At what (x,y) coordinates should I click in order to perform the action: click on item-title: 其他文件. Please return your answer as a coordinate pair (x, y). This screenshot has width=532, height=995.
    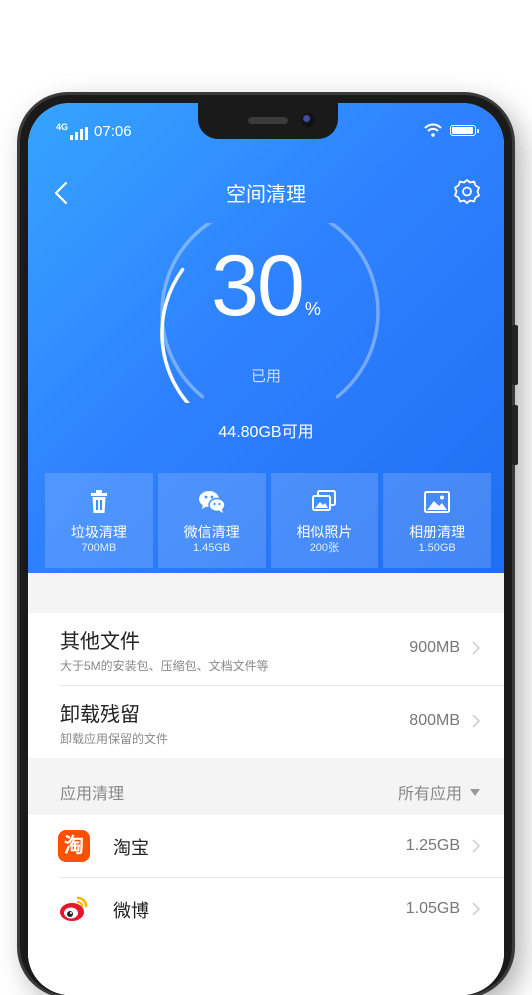
    Looking at the image, I should click on (100, 642).